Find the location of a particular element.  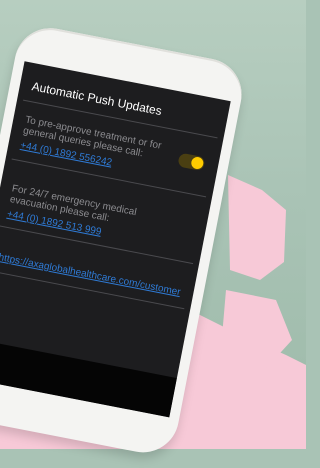

toggle-knob is located at coordinates (197, 163).